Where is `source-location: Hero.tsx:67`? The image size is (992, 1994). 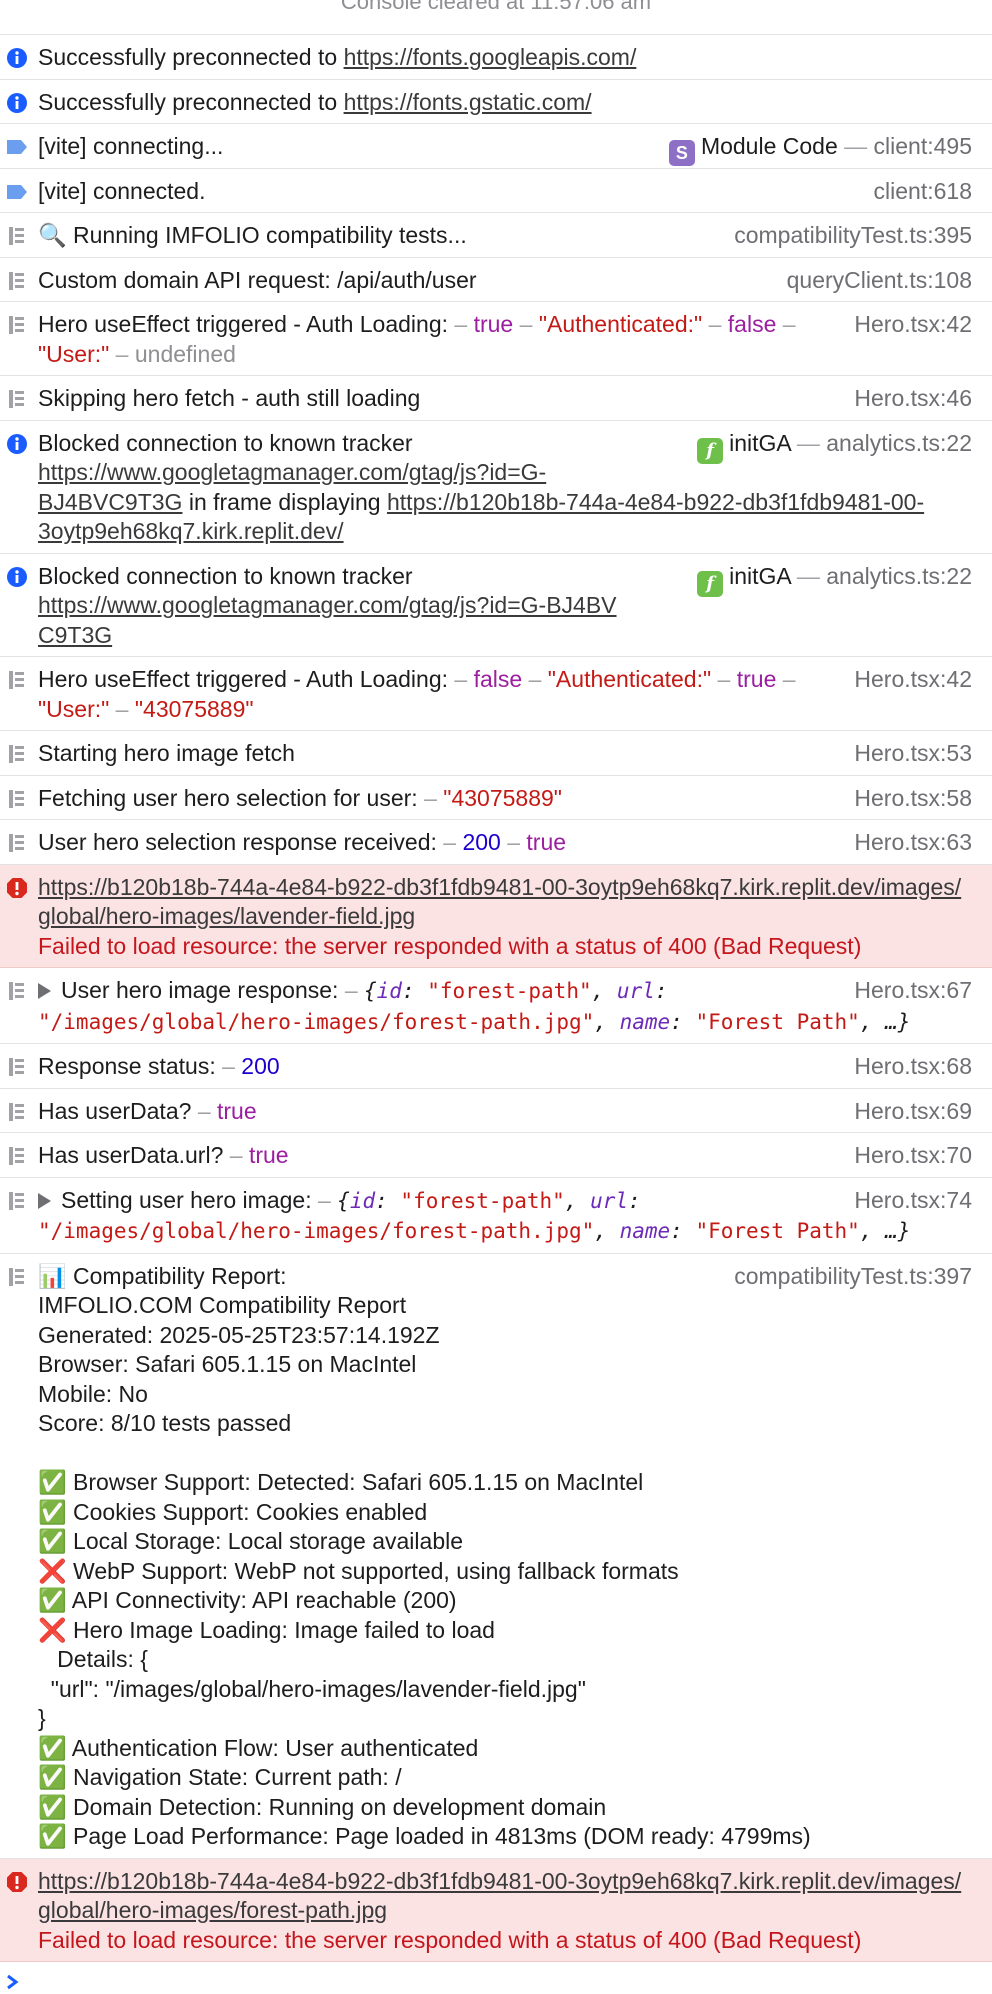 source-location: Hero.tsx:67 is located at coordinates (913, 991).